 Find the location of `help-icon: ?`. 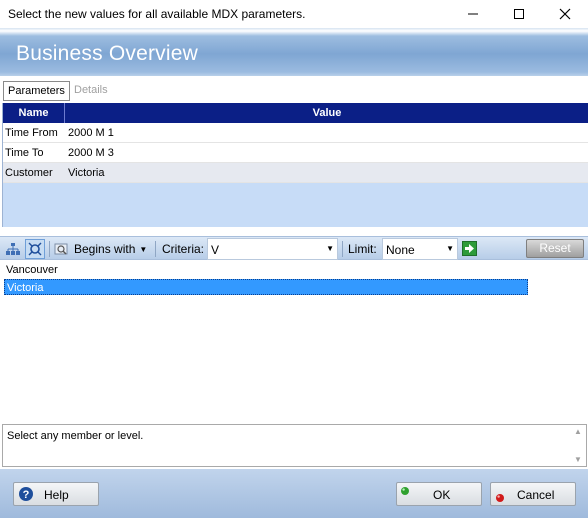

help-icon: ? is located at coordinates (26, 494).